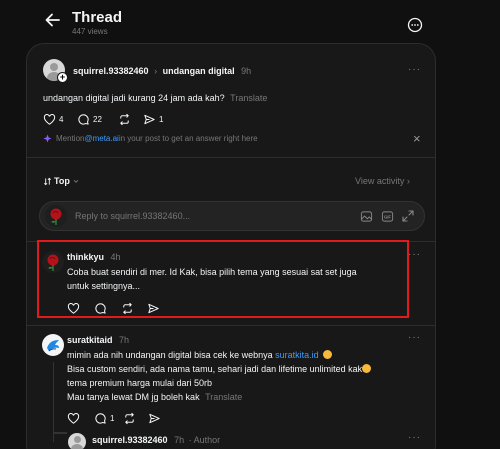 The image size is (500, 449). What do you see at coordinates (161, 119) in the screenshot?
I see `share-count: 1` at bounding box center [161, 119].